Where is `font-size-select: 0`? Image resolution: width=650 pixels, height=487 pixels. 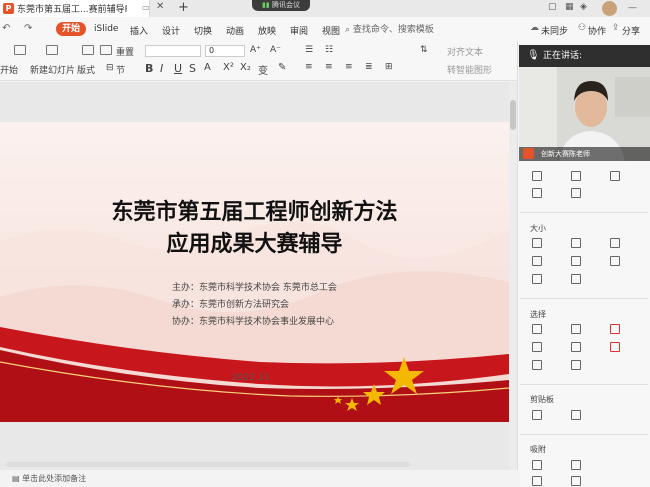
font-size-select: 0 is located at coordinates (225, 51).